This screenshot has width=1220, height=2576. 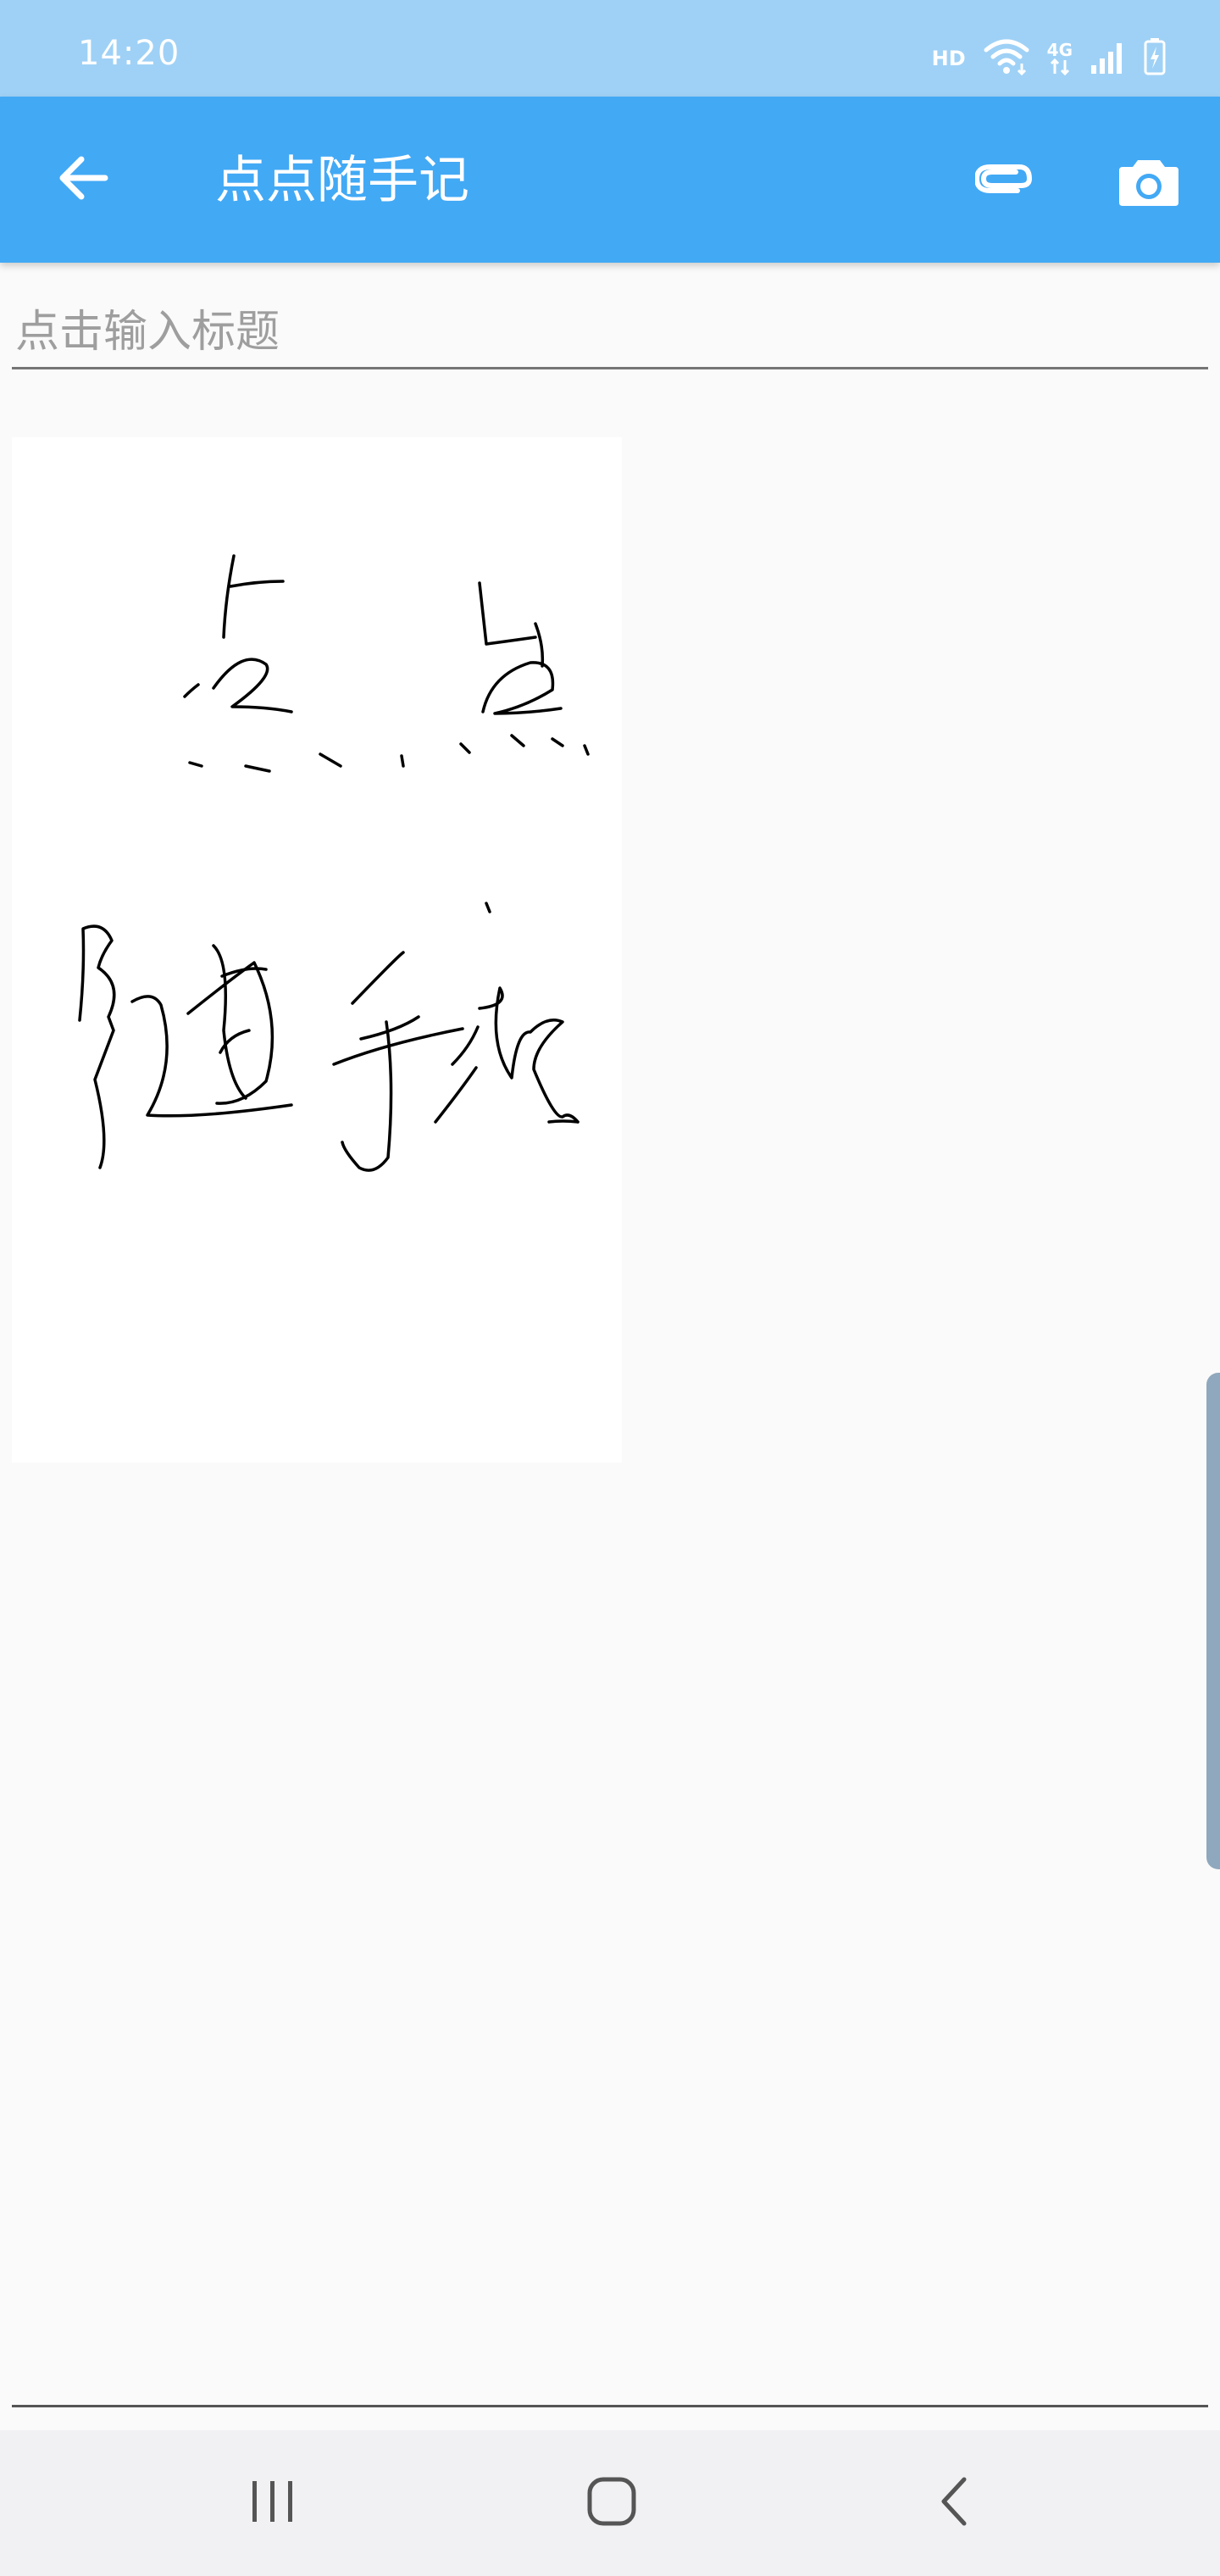 What do you see at coordinates (610, 333) in the screenshot?
I see `note-title-input` at bounding box center [610, 333].